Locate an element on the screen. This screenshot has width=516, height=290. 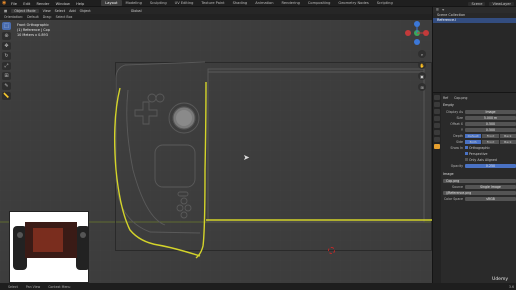
mode-selector: Object Mode is located at coordinates (25, 10).